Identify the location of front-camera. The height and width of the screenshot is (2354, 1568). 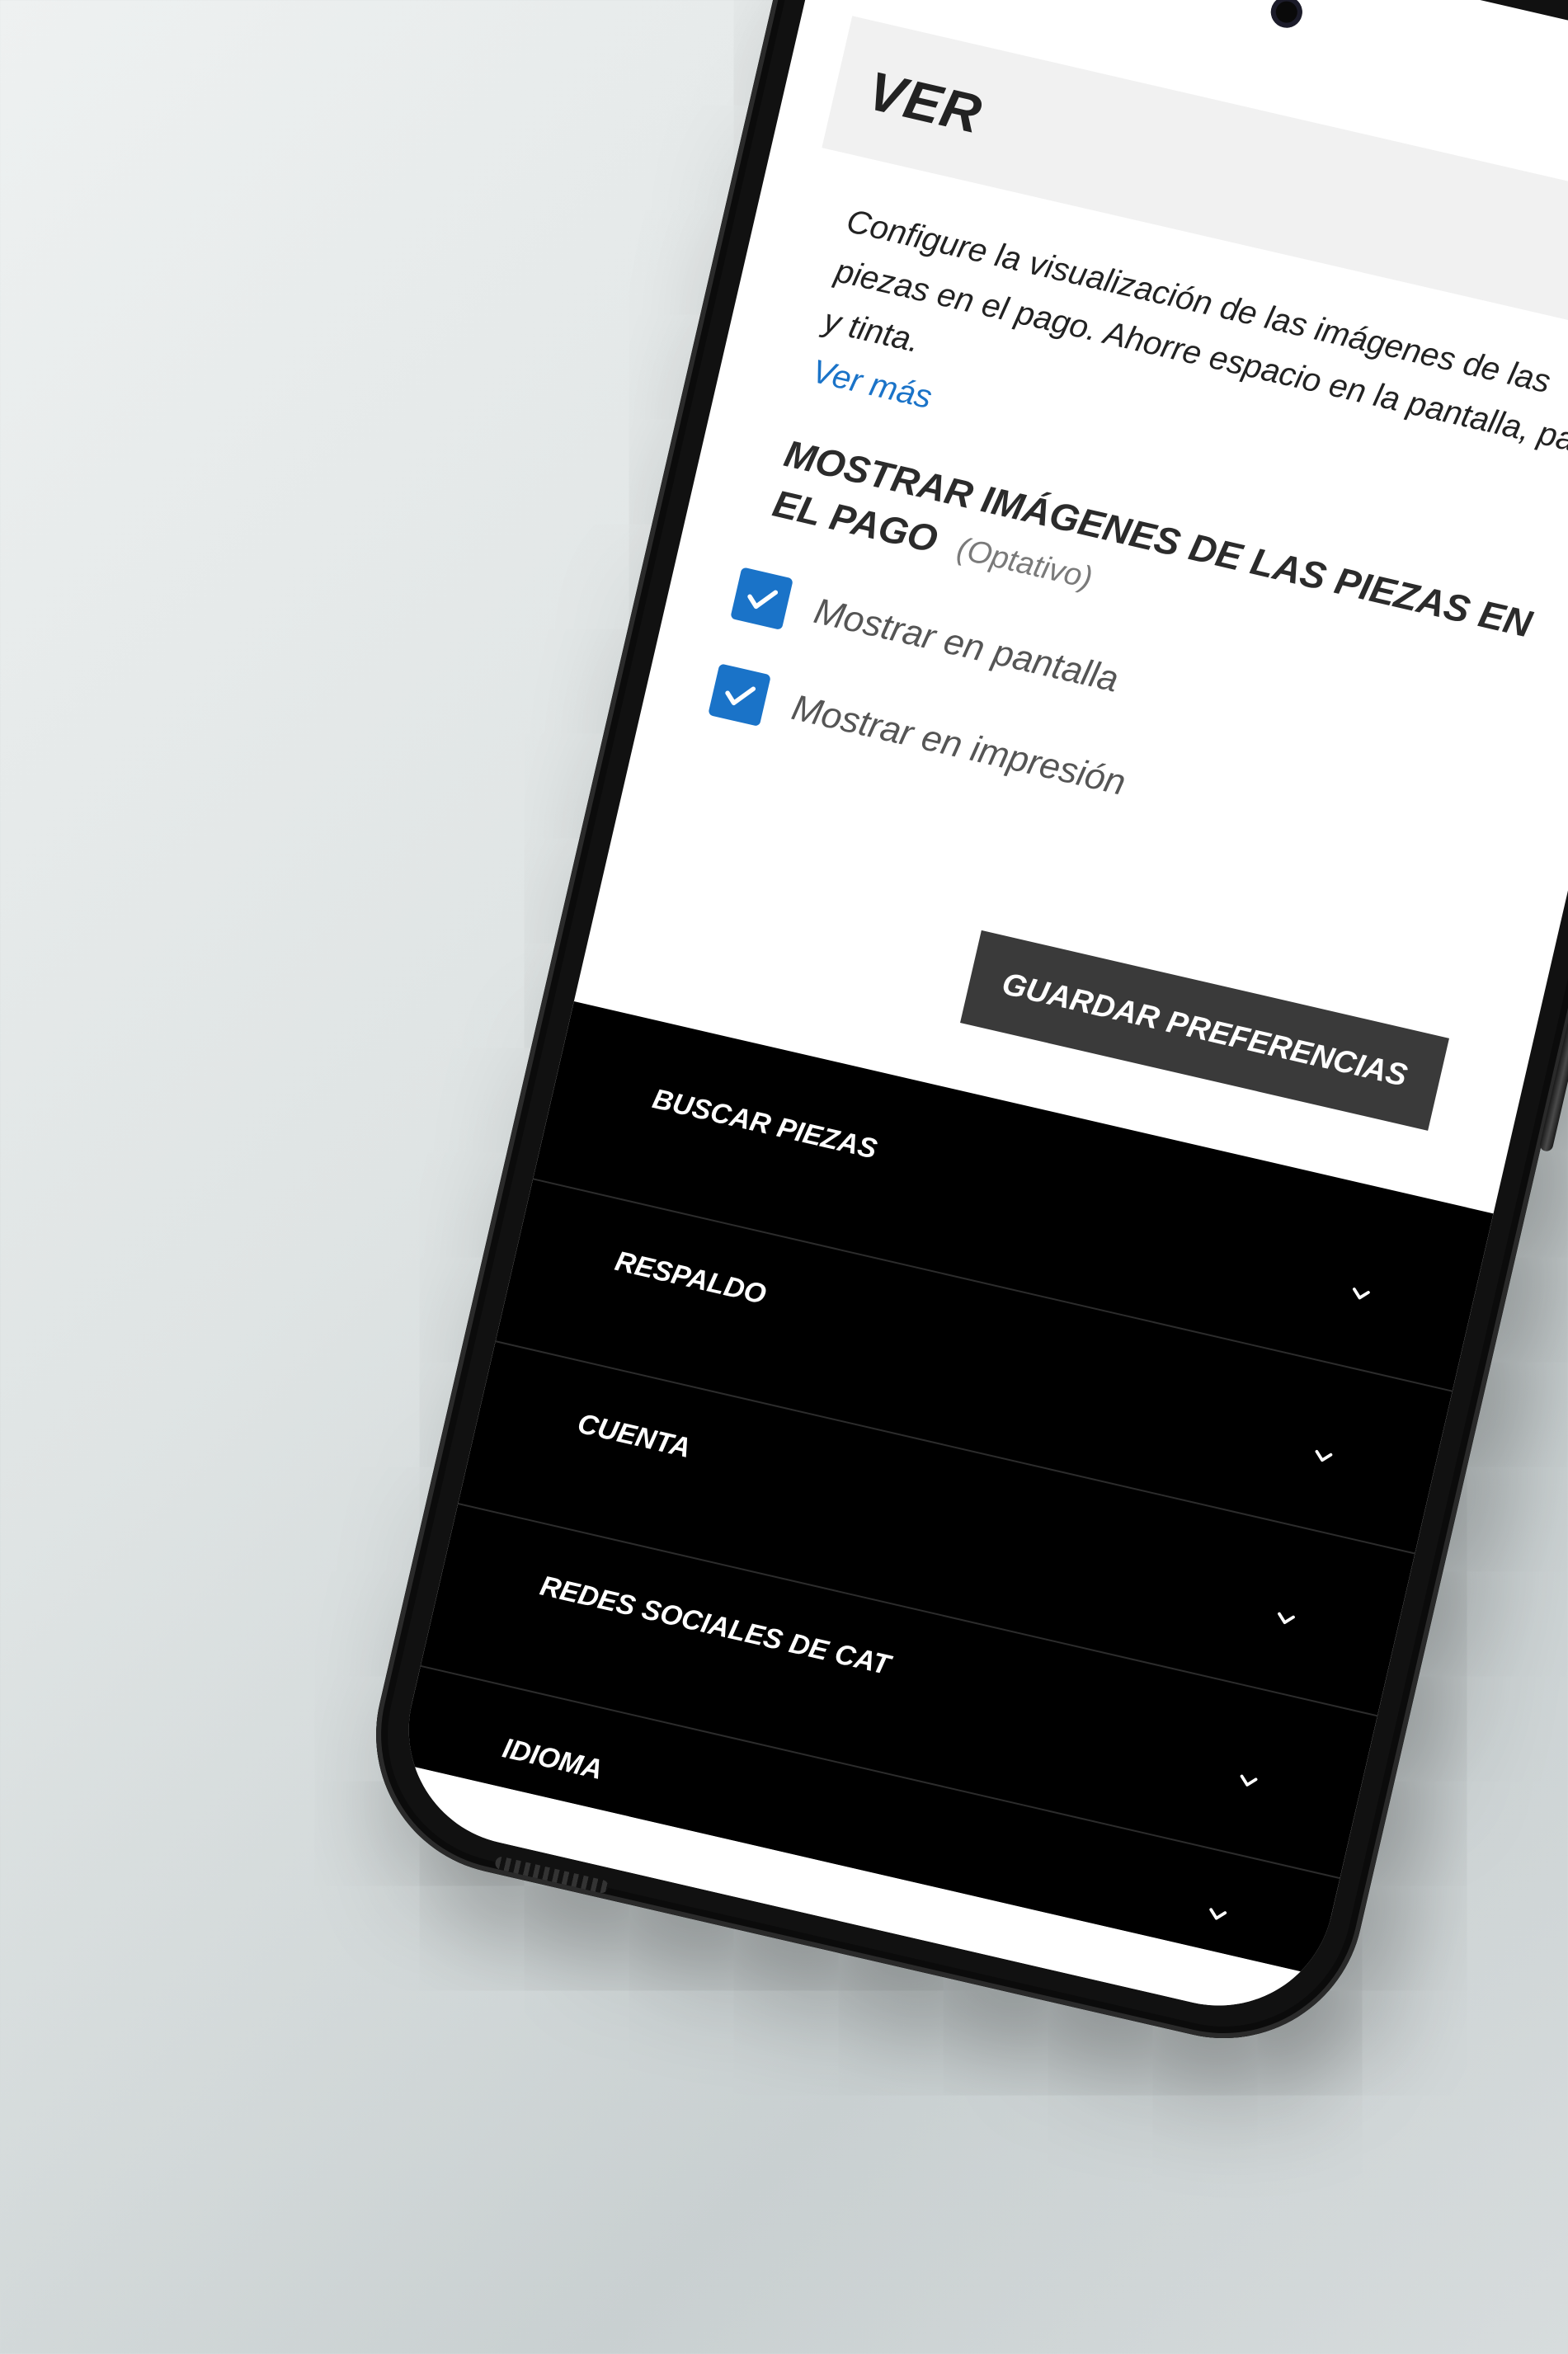
(1287, 15).